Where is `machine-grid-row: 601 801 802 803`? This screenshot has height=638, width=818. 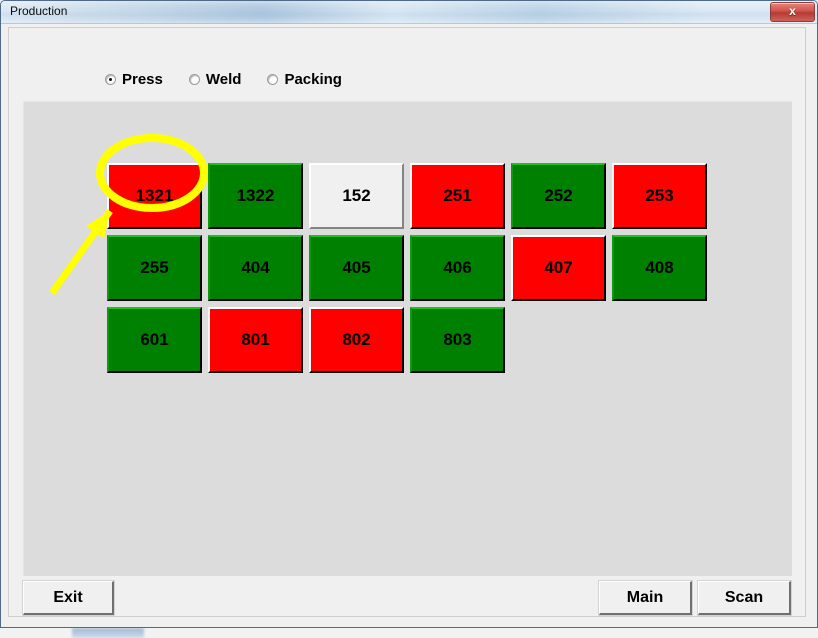 machine-grid-row: 601 801 802 803 is located at coordinates (407, 340).